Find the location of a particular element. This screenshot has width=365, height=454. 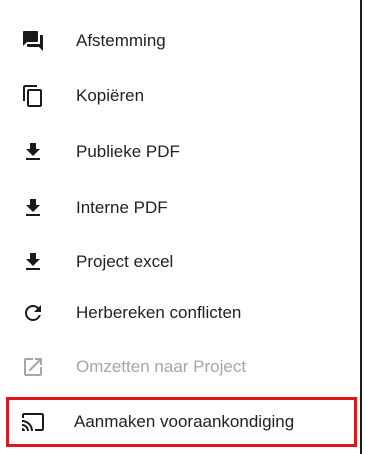

menu-item-omzetten-naar-project: Omzetten naar Project is located at coordinates (180, 367).